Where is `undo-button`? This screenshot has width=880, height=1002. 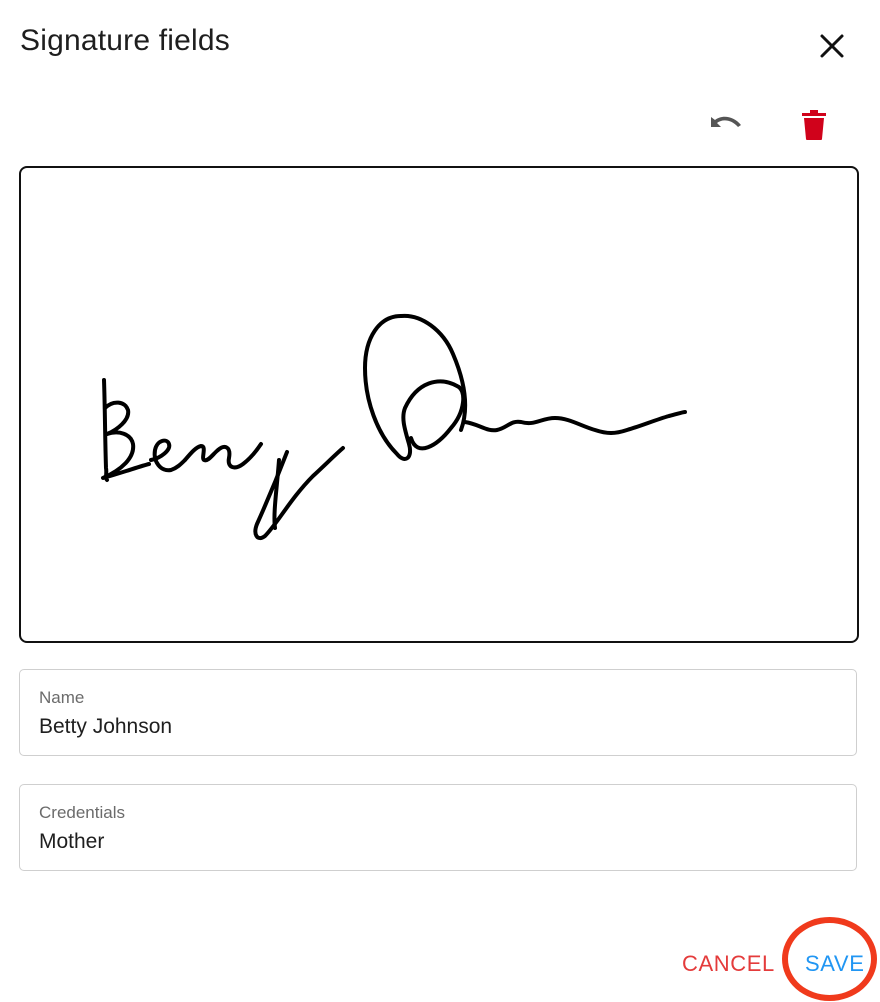 undo-button is located at coordinates (725, 125).